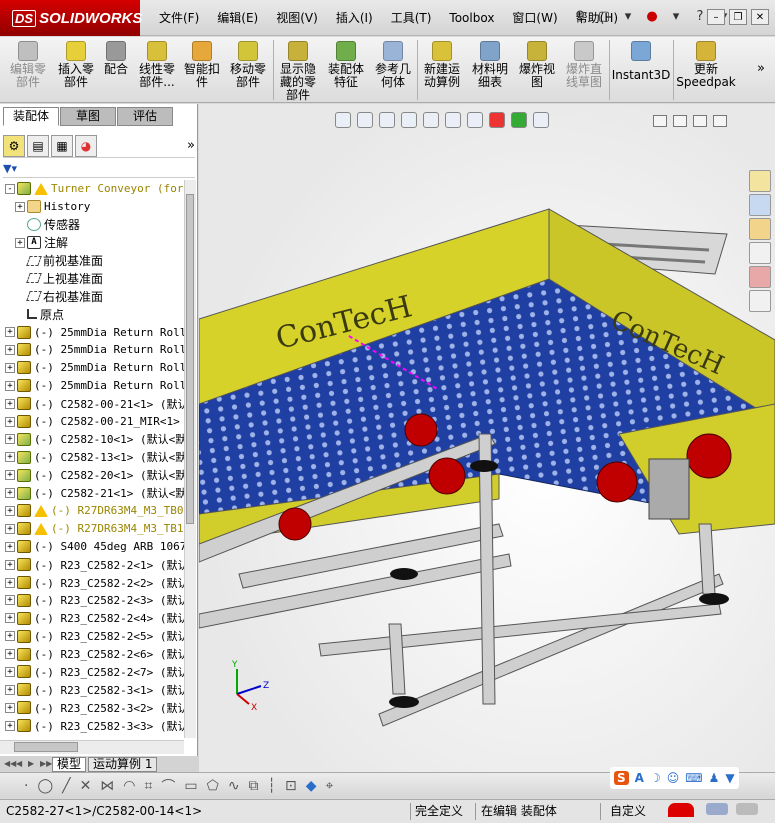 The image size is (775, 823). I want to click on smart-dimension-icon: ⌗, so click(149, 786).